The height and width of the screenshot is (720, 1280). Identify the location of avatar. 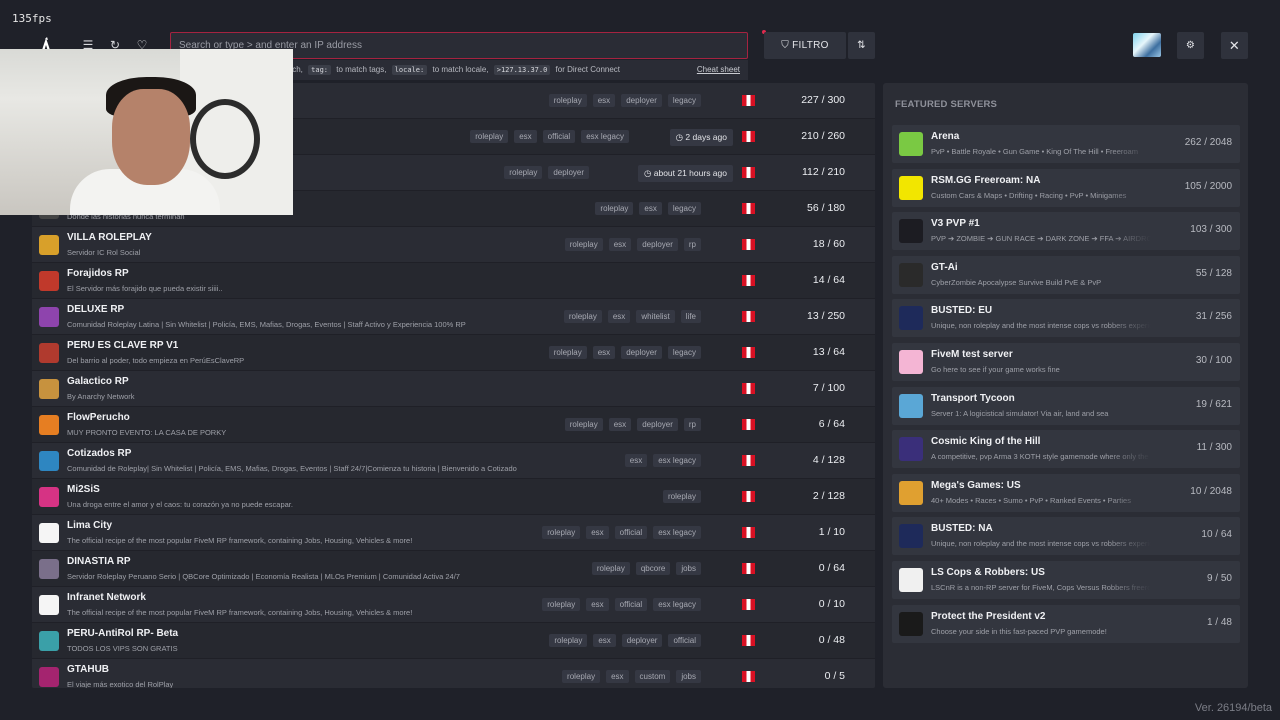
(1147, 45).